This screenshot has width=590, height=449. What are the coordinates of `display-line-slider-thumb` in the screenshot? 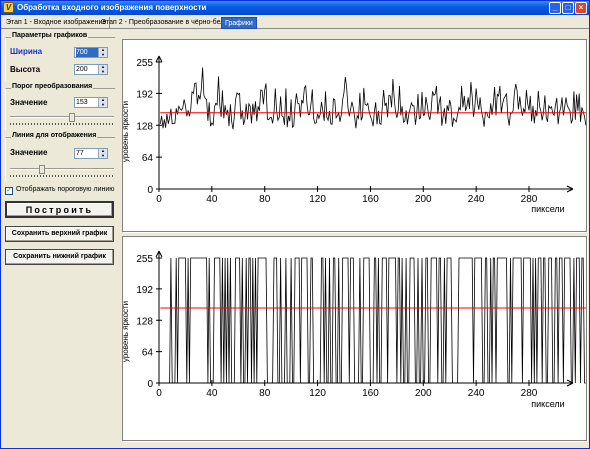 It's located at (42, 169).